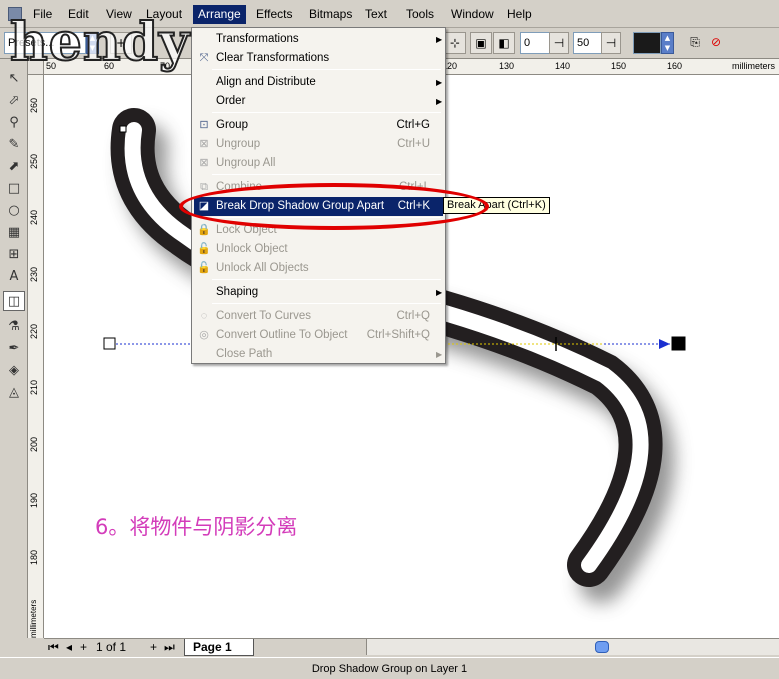  I want to click on menu-item-label: Close Path, so click(244, 354).